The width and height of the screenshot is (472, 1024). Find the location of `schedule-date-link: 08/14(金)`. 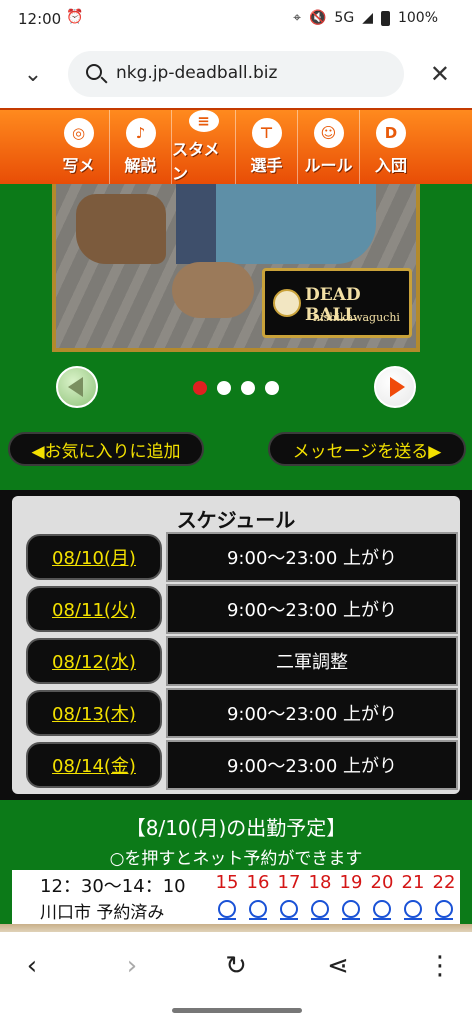

schedule-date-link: 08/14(金) is located at coordinates (94, 765).